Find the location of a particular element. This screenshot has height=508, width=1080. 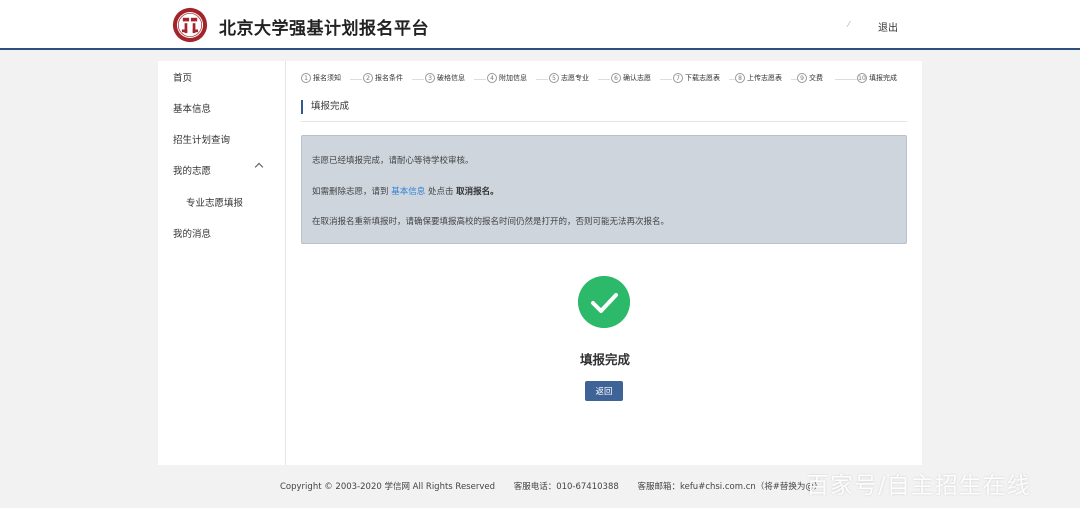

top-header: 北京大学强基计划报名平台 ⁄ 退出 is located at coordinates (540, 25).